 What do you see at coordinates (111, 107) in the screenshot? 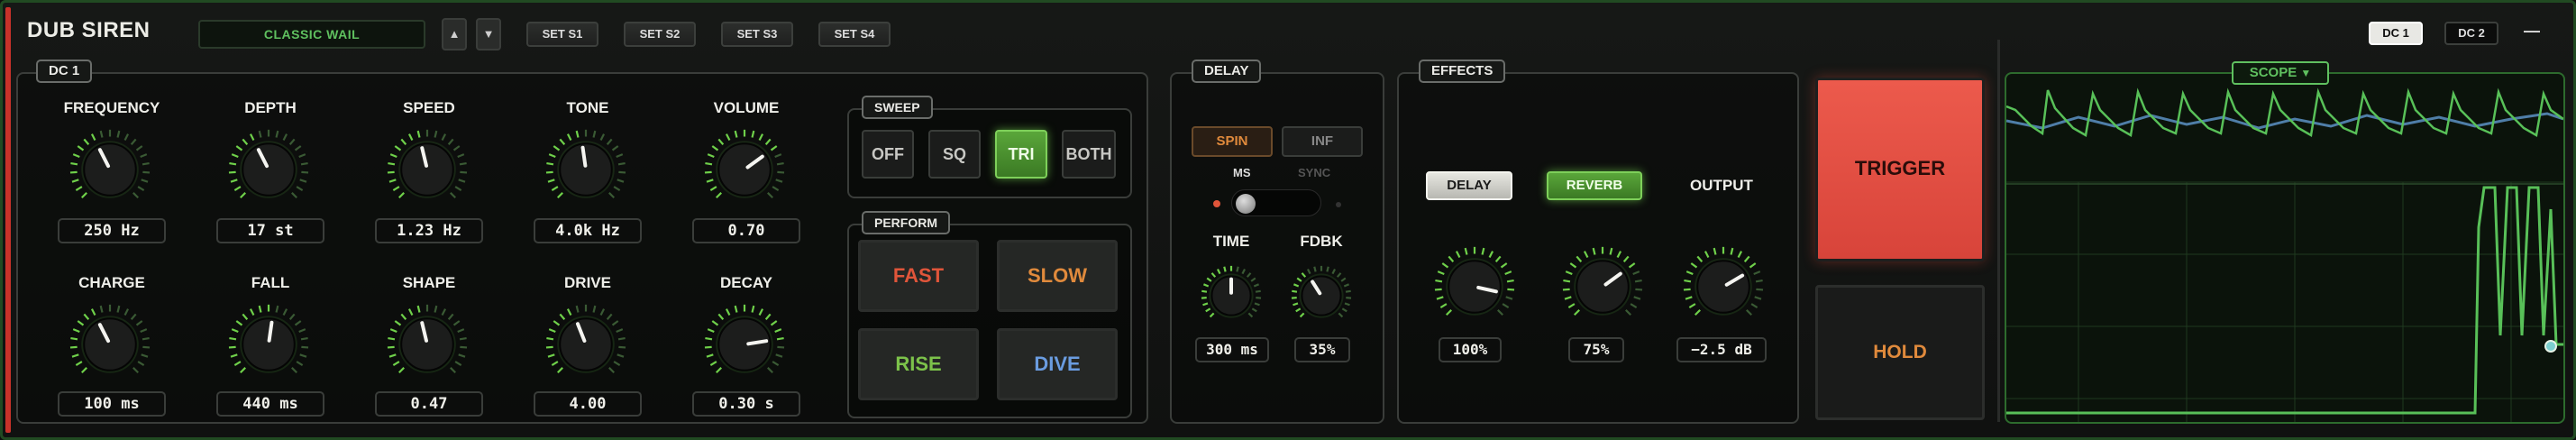
I see `frequency-label: FREQUENCY` at bounding box center [111, 107].